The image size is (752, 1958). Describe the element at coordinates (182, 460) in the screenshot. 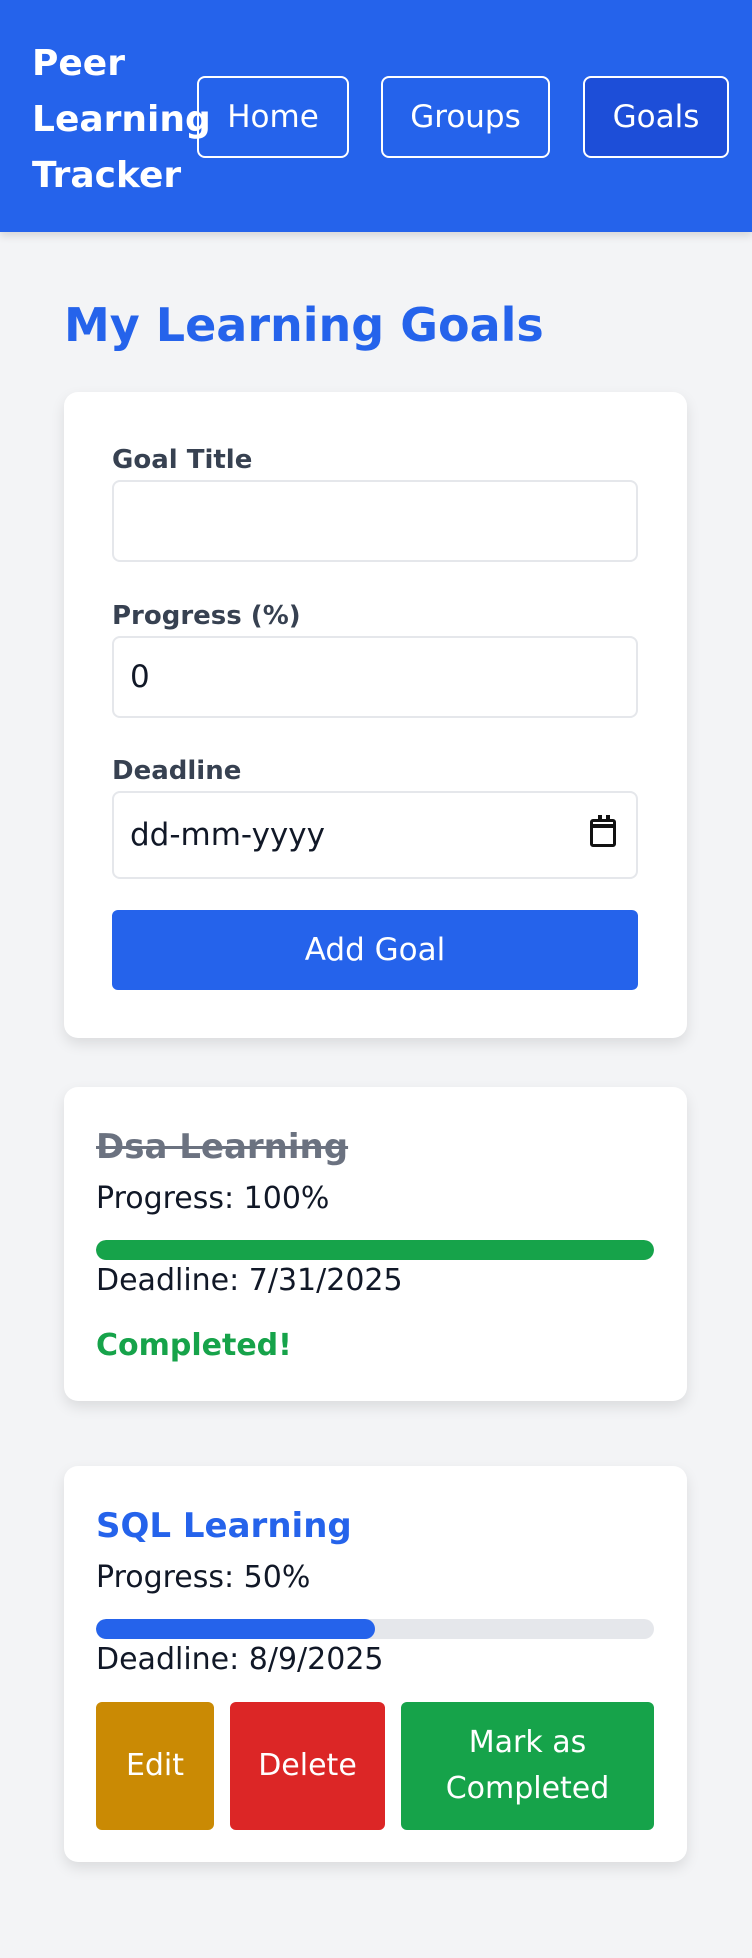

I see `goal-title-label: Goal Title` at that location.